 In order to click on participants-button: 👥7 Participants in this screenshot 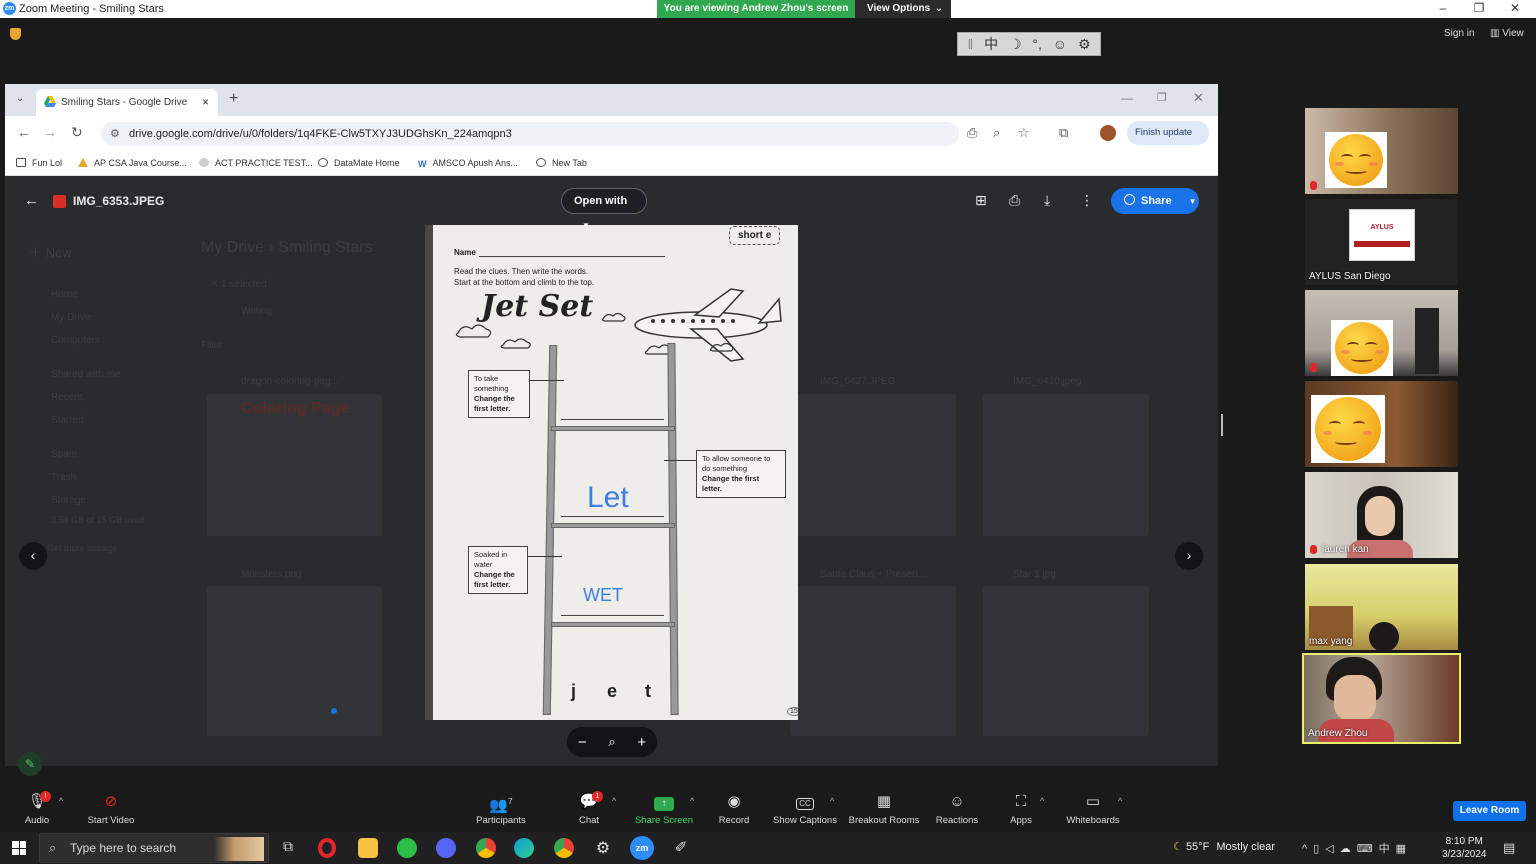, I will do `click(501, 810)`.